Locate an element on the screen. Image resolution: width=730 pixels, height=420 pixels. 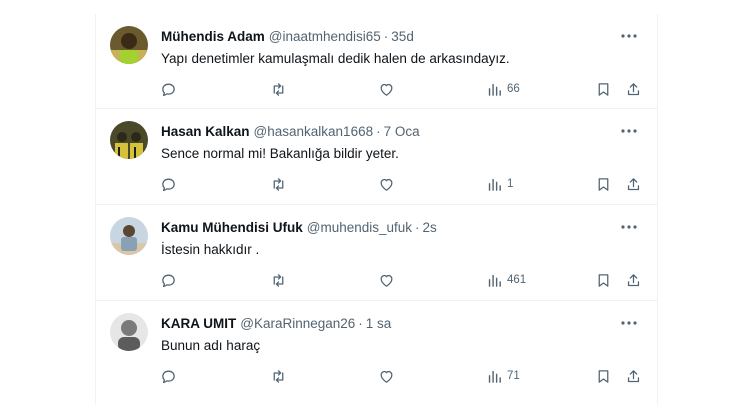
author-handle: @muhendis_ufuk is located at coordinates (359, 227).